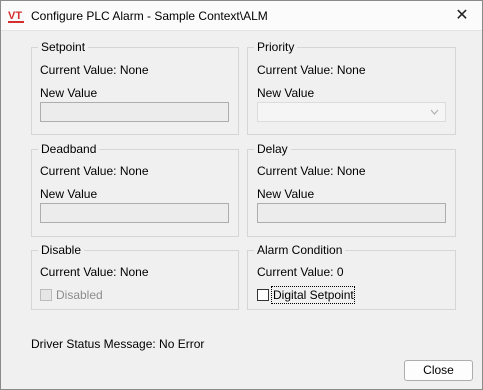  Describe the element at coordinates (61, 250) in the screenshot. I see `disable-title: Disable` at that location.